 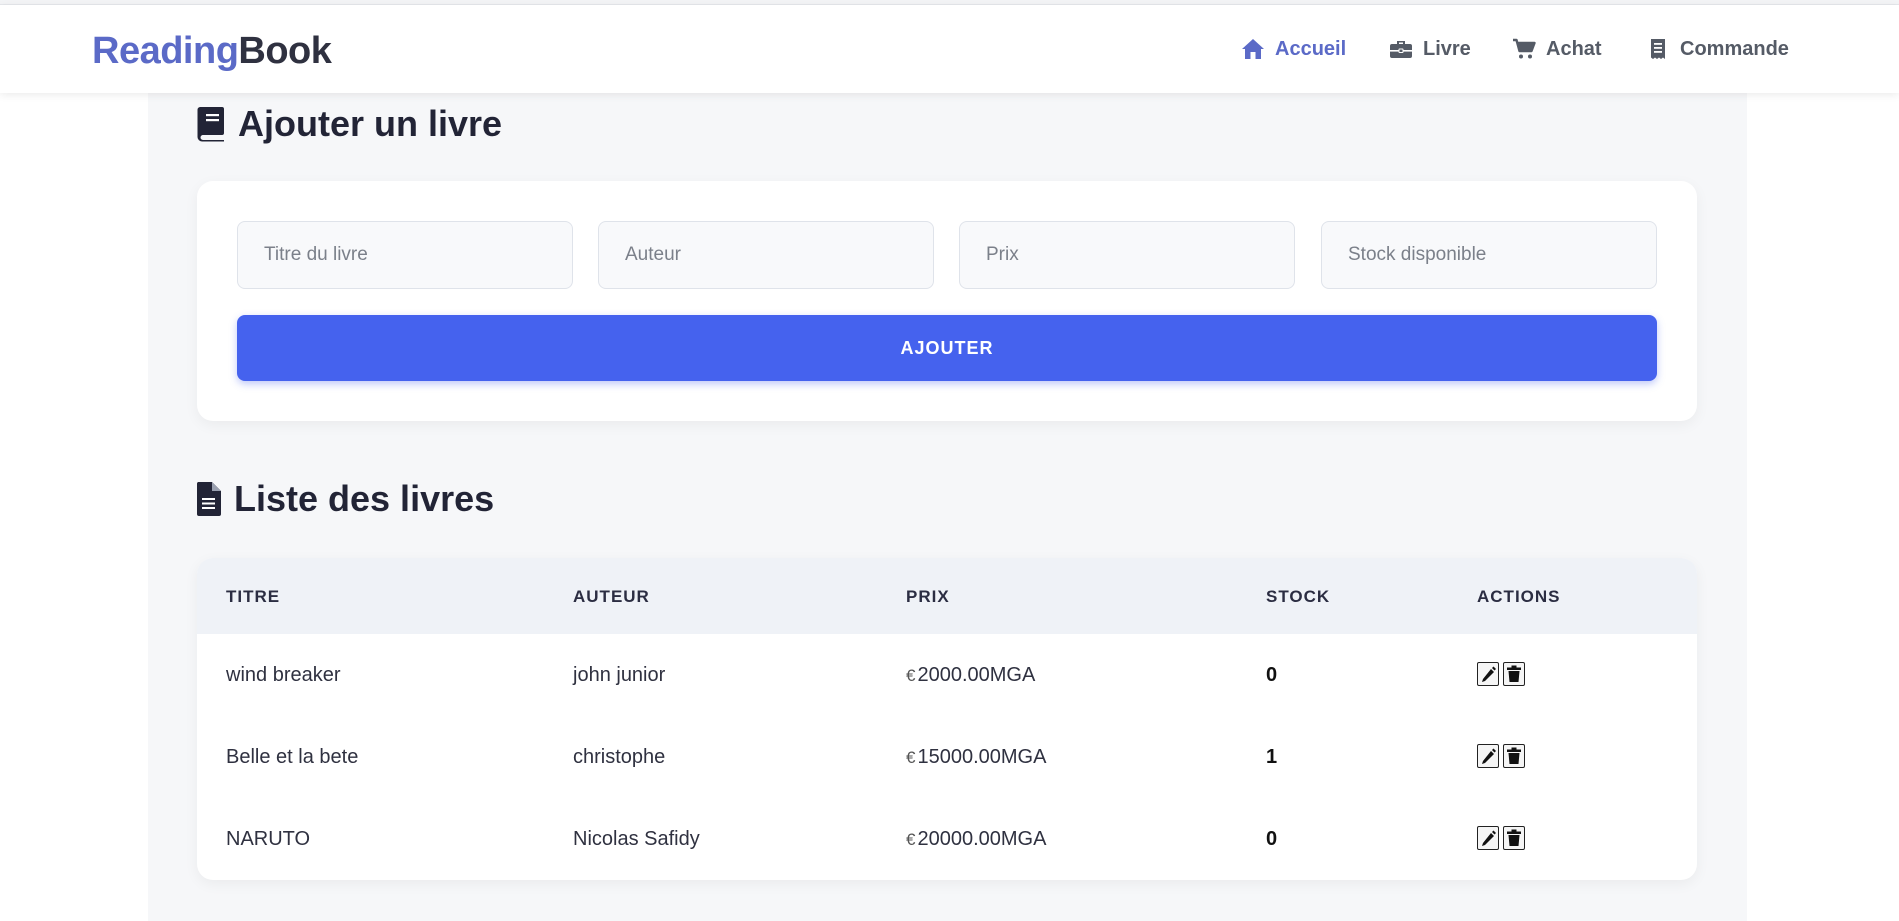 I want to click on table-header: TITRE AUTEUR PRIX STOCK ACTIONS, so click(x=947, y=596).